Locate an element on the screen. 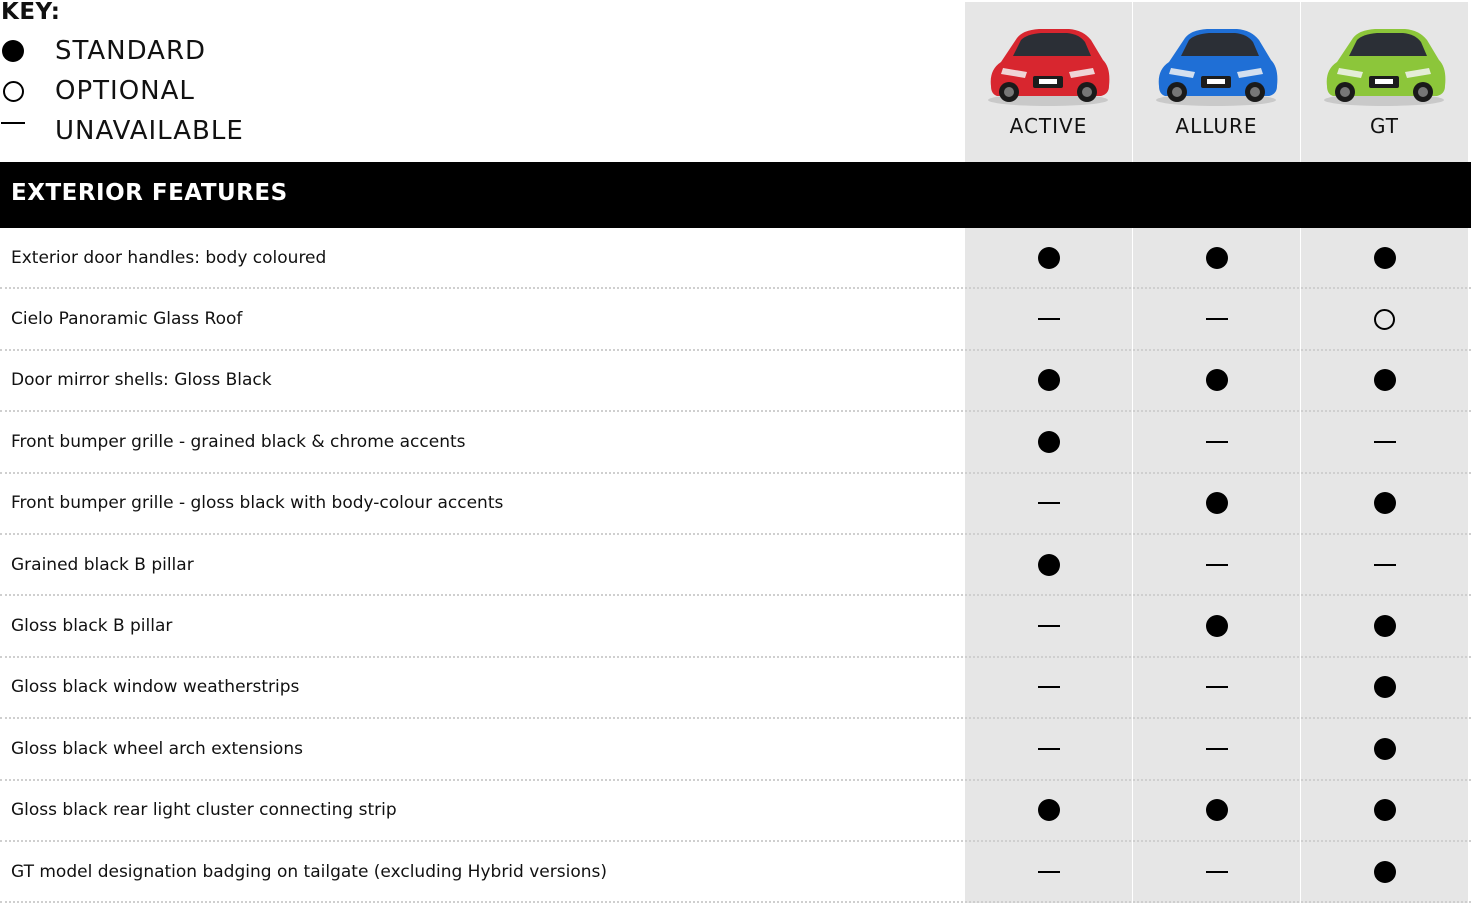 The height and width of the screenshot is (903, 1471). table-row: Door mirror shells: Gloss Black is located at coordinates (735, 382).